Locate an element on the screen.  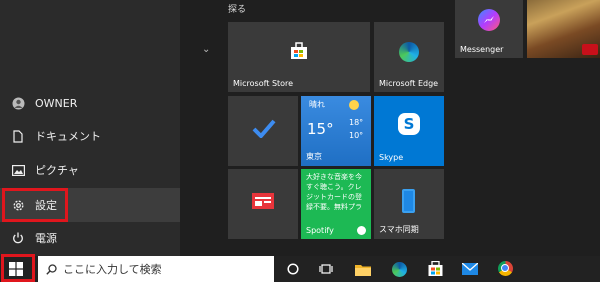
phone-icon is located at coordinates (408, 201).